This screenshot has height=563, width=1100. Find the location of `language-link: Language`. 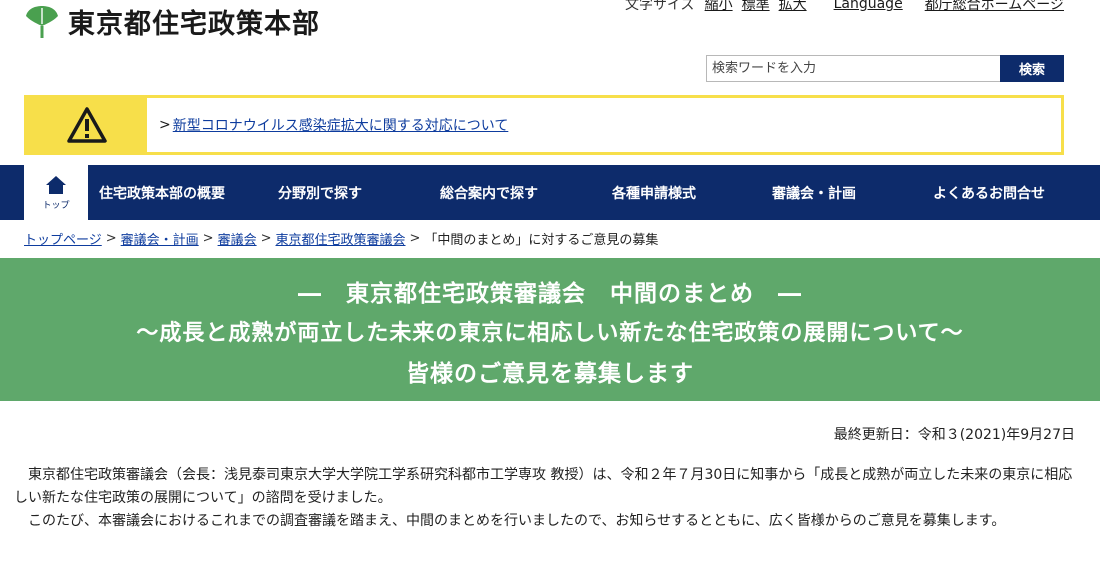

language-link: Language is located at coordinates (868, 6).